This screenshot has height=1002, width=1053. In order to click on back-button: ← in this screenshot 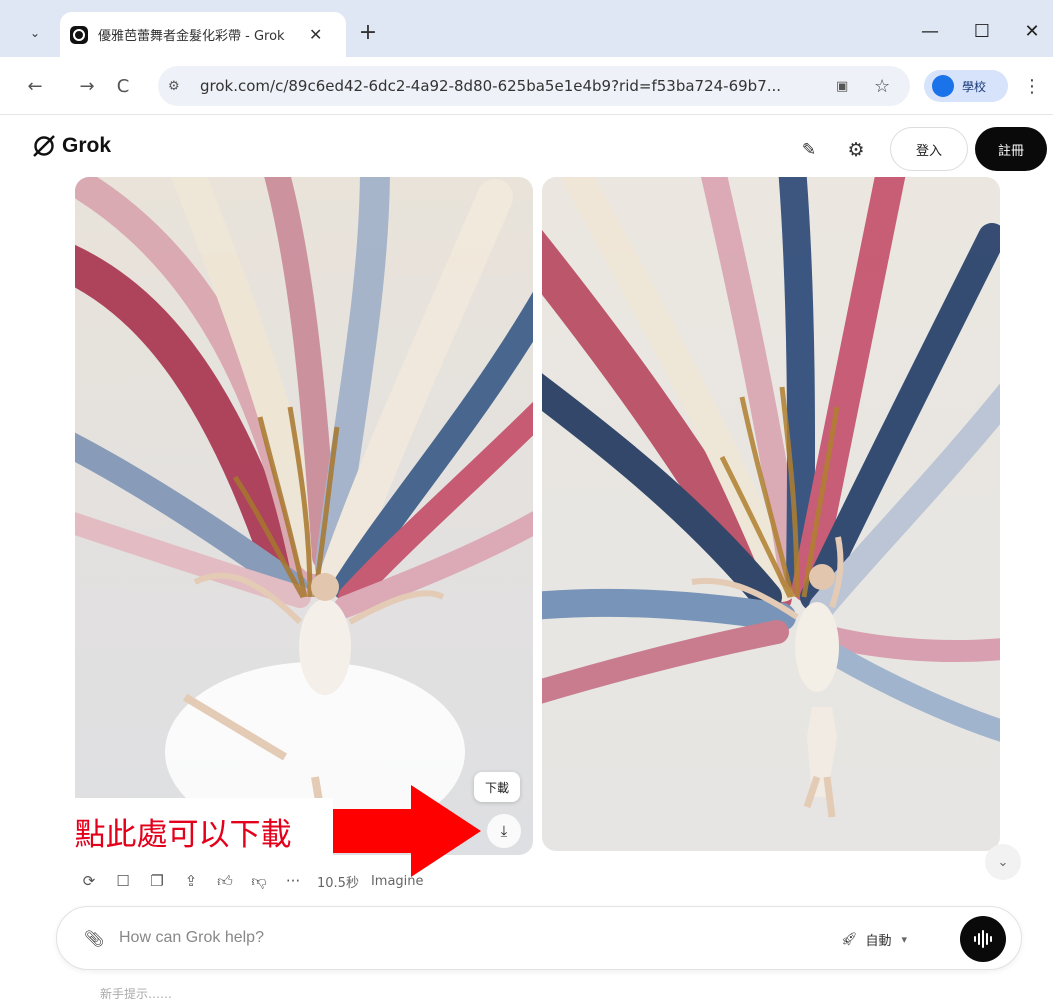, I will do `click(35, 86)`.